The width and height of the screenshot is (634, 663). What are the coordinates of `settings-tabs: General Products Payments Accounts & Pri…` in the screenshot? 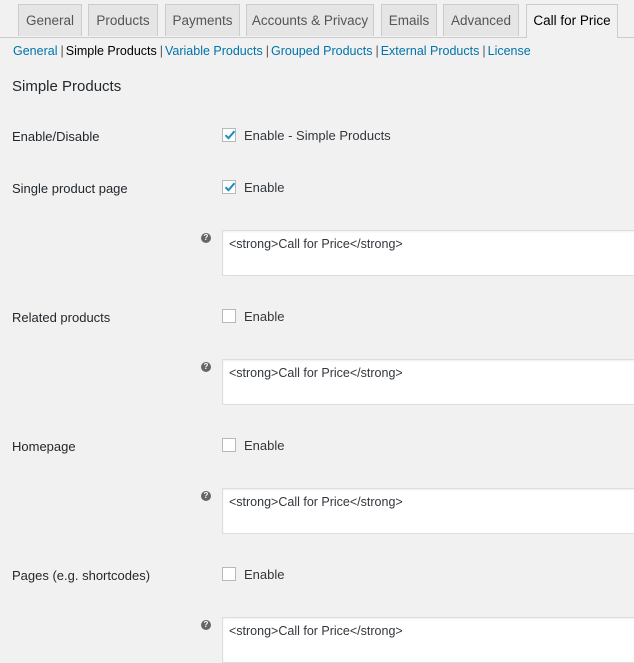 It's located at (317, 19).